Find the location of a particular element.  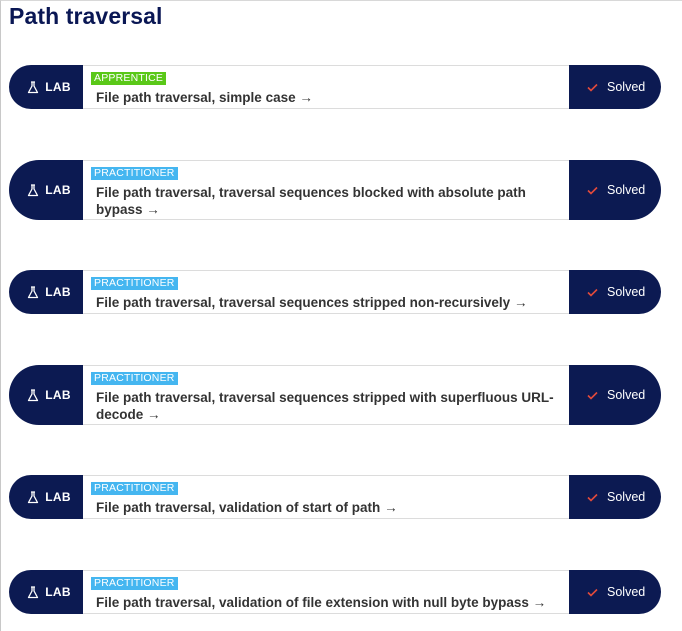

lab-title: File path traversal, simple case is located at coordinates (196, 97).